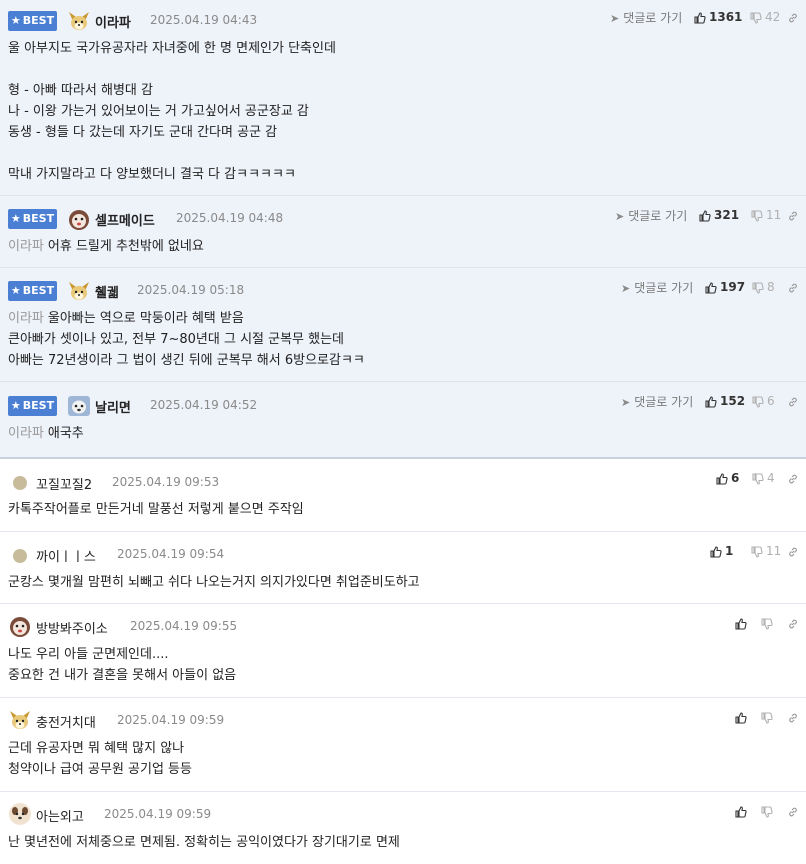 This screenshot has width=806, height=864. I want to click on downvote-button: 8, so click(763, 287).